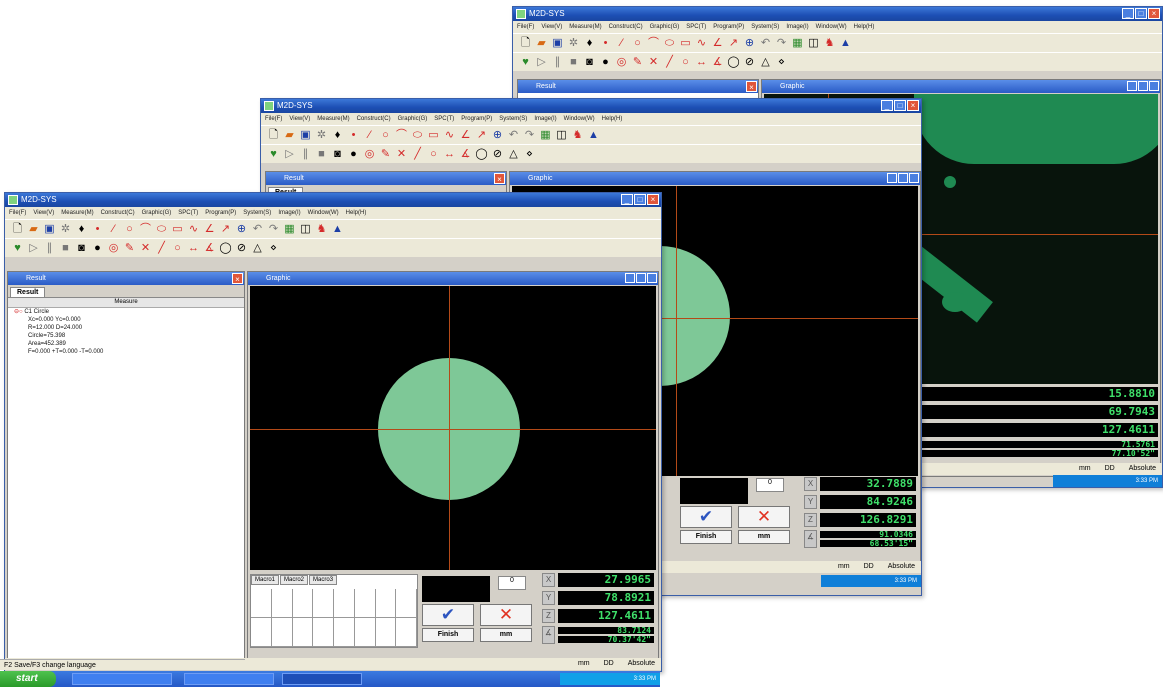 The image size is (1163, 687). I want to click on camera-view, so click(453, 428).